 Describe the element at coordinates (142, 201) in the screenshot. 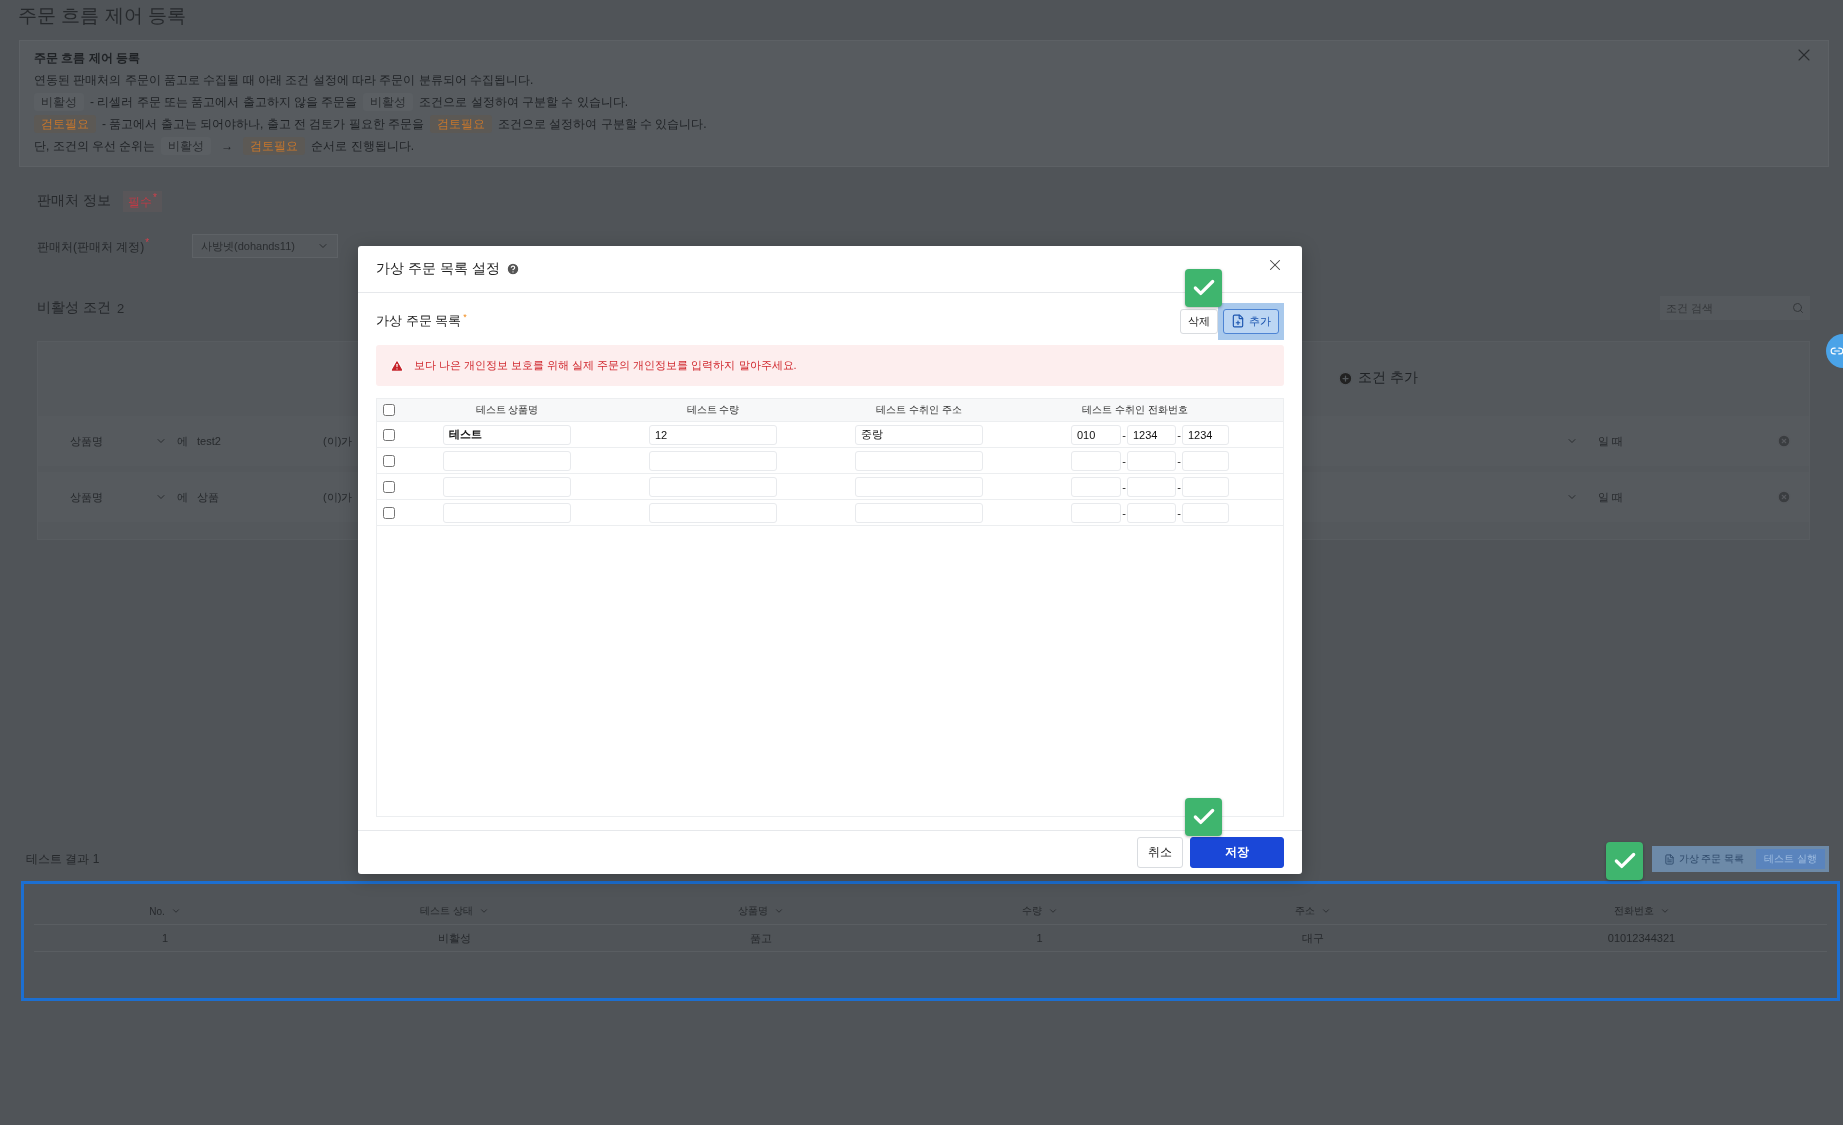

I see `required-badge: 필수$^{*}$` at that location.